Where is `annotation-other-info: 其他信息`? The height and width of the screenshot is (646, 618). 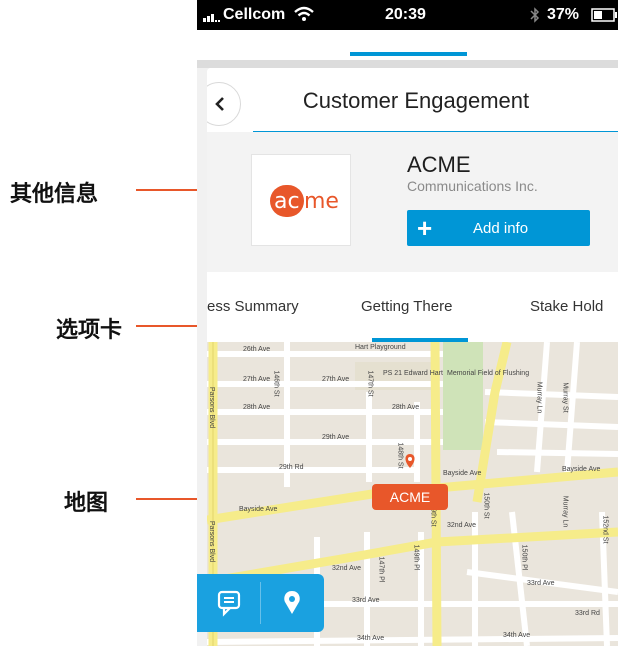 annotation-other-info: 其他信息 is located at coordinates (54, 194).